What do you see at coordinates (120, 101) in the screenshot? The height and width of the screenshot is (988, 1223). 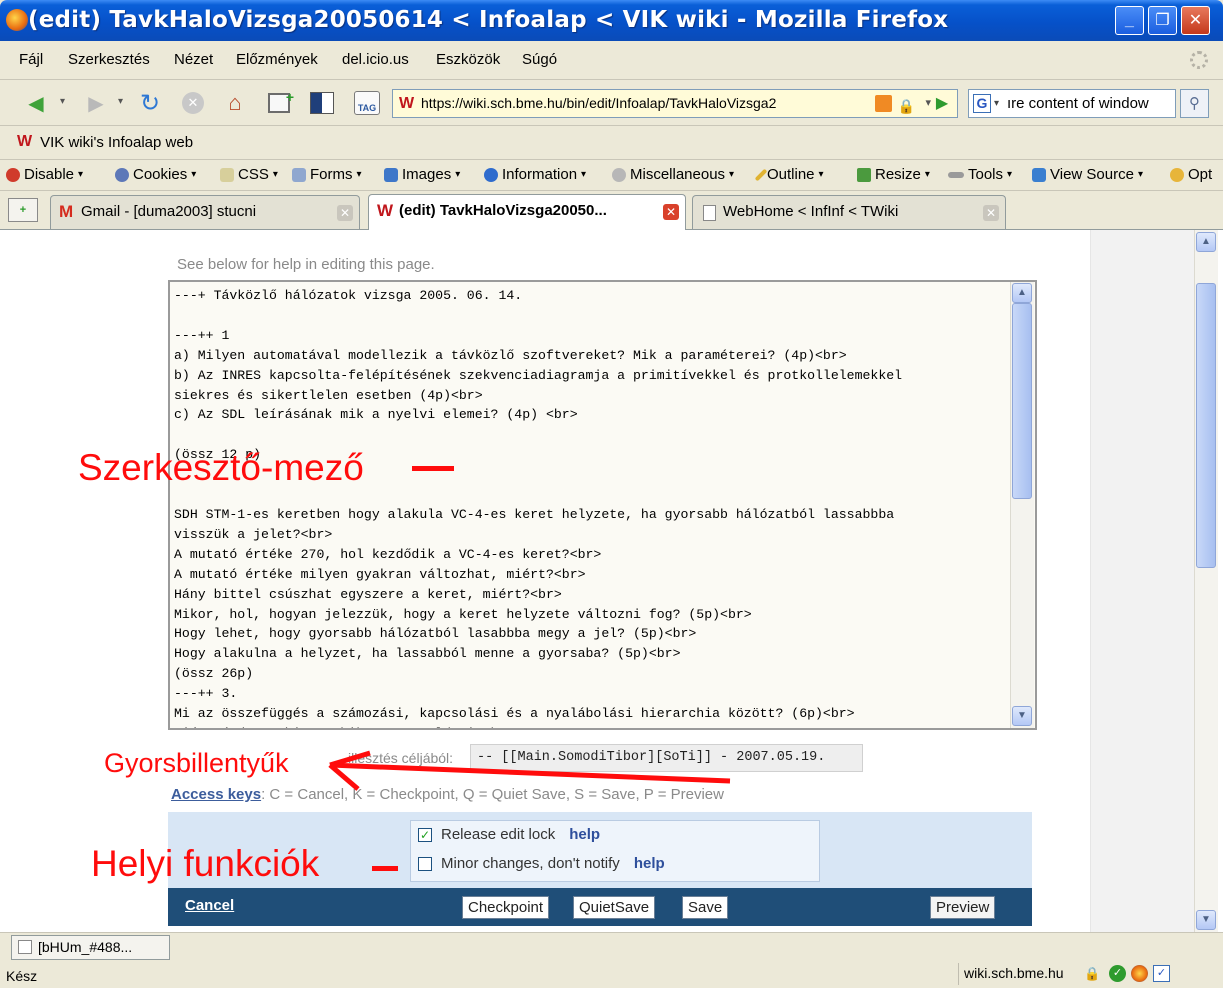 I see `forward-dropdown-icon: ▾` at bounding box center [120, 101].